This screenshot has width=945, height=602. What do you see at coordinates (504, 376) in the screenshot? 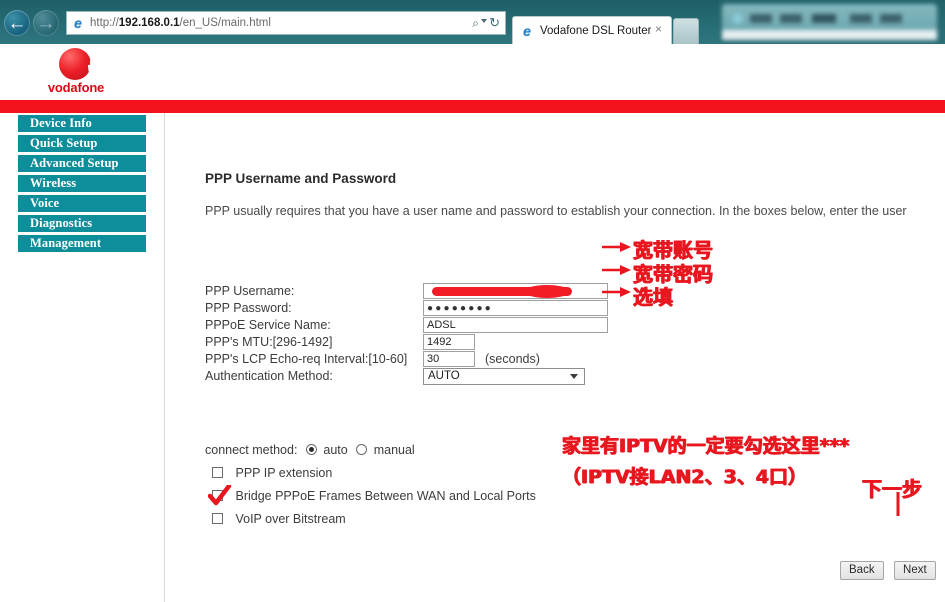
I see `authentication-method-select: AUTO` at bounding box center [504, 376].